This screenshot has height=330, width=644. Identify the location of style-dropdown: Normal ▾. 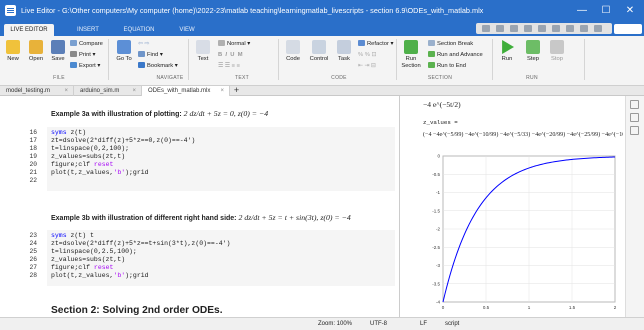
(234, 44).